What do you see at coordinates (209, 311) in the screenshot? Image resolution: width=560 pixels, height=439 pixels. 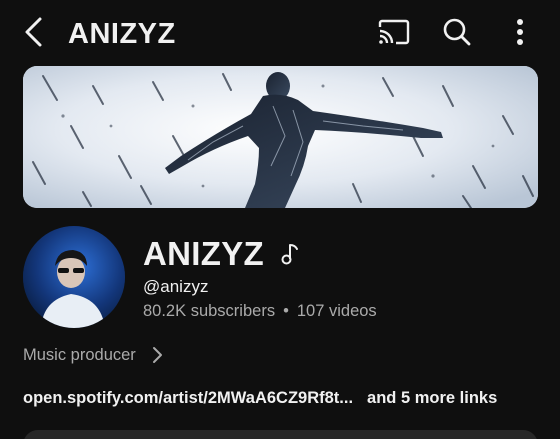 I see `subscriber-count: 80.2K subscribers` at bounding box center [209, 311].